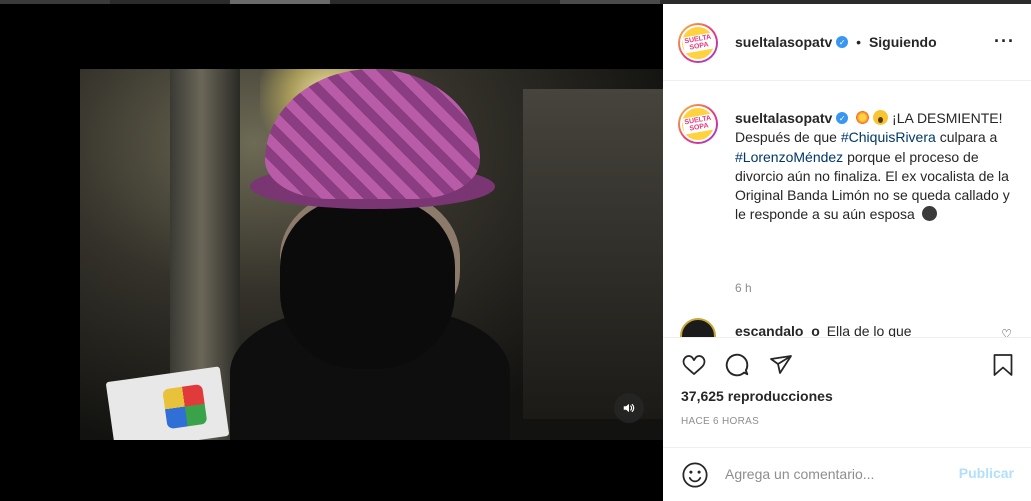 This screenshot has width=1031, height=501. What do you see at coordinates (929, 214) in the screenshot?
I see `bomb-emoji-icon` at bounding box center [929, 214].